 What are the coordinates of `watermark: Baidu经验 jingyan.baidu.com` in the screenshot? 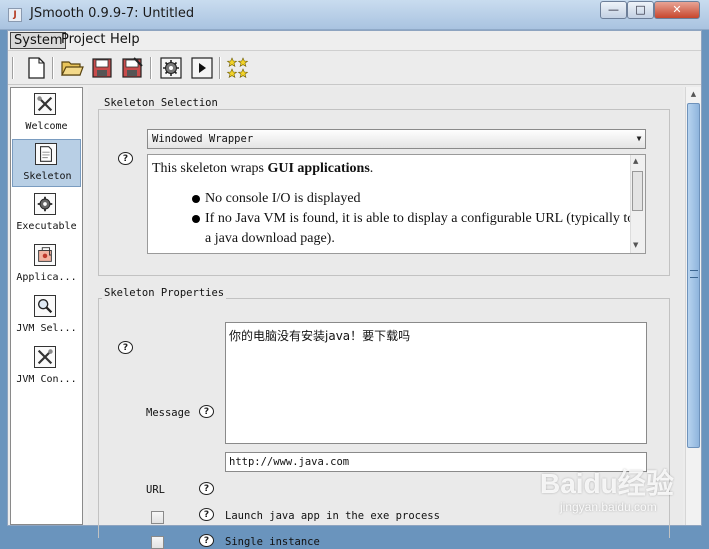 It's located at (607, 491).